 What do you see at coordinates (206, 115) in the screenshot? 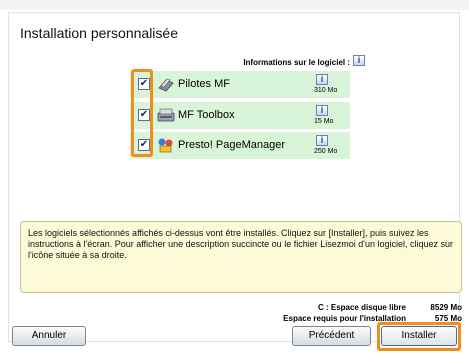
I see `software-name: MF Toolbox` at bounding box center [206, 115].